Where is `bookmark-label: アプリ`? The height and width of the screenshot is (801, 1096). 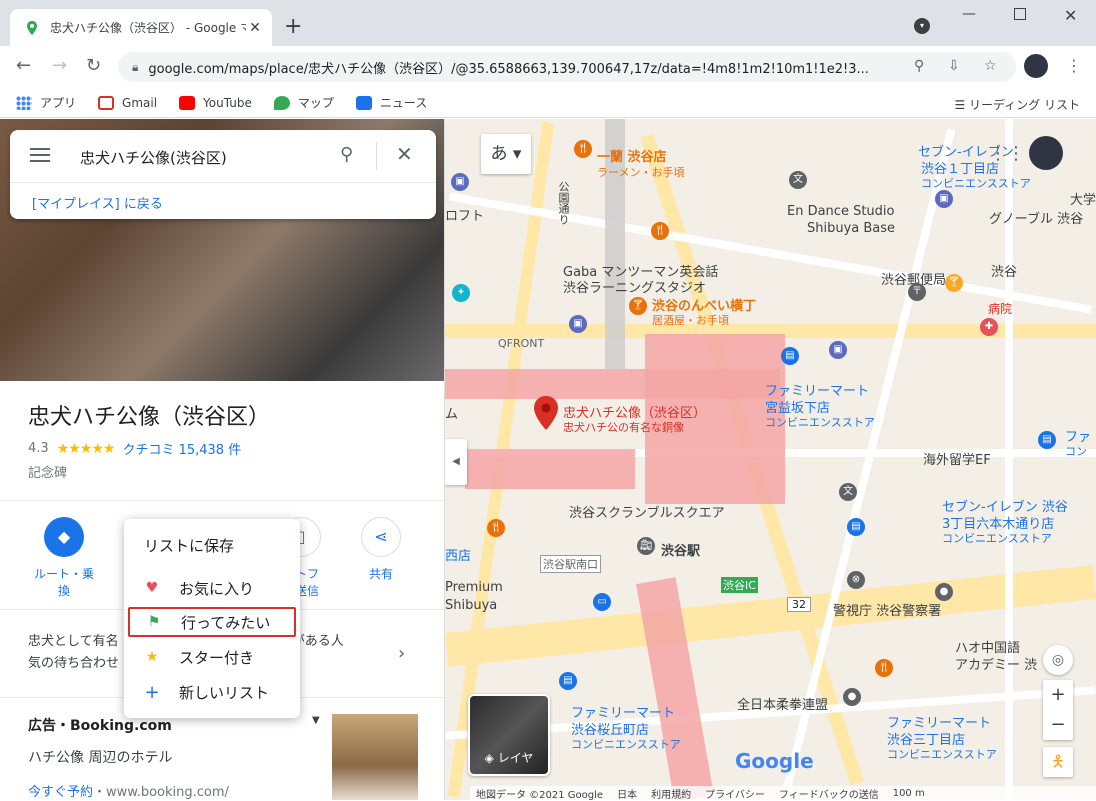 bookmark-label: アプリ is located at coordinates (58, 103).